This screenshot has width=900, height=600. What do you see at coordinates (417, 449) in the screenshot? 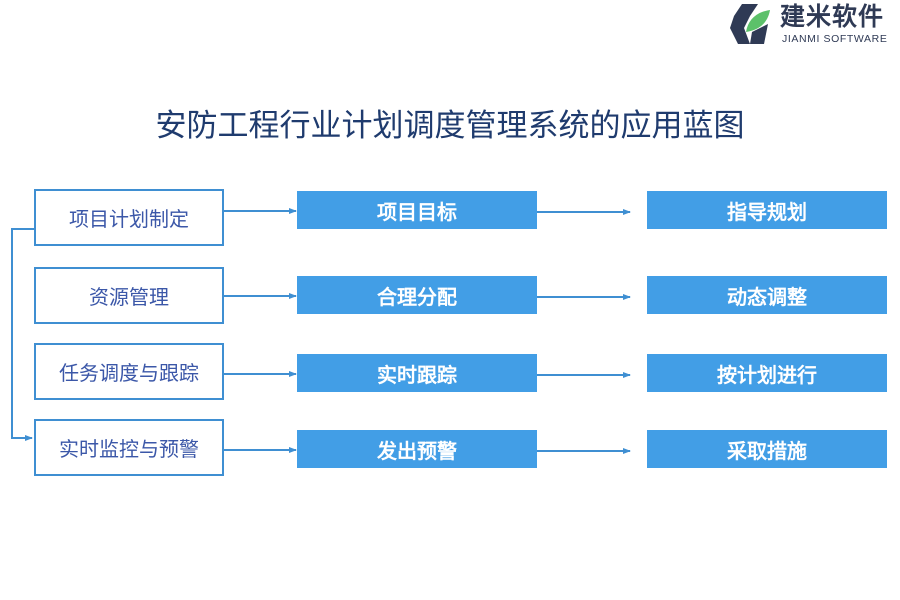
I see `action-box-4: 发出预警` at bounding box center [417, 449].